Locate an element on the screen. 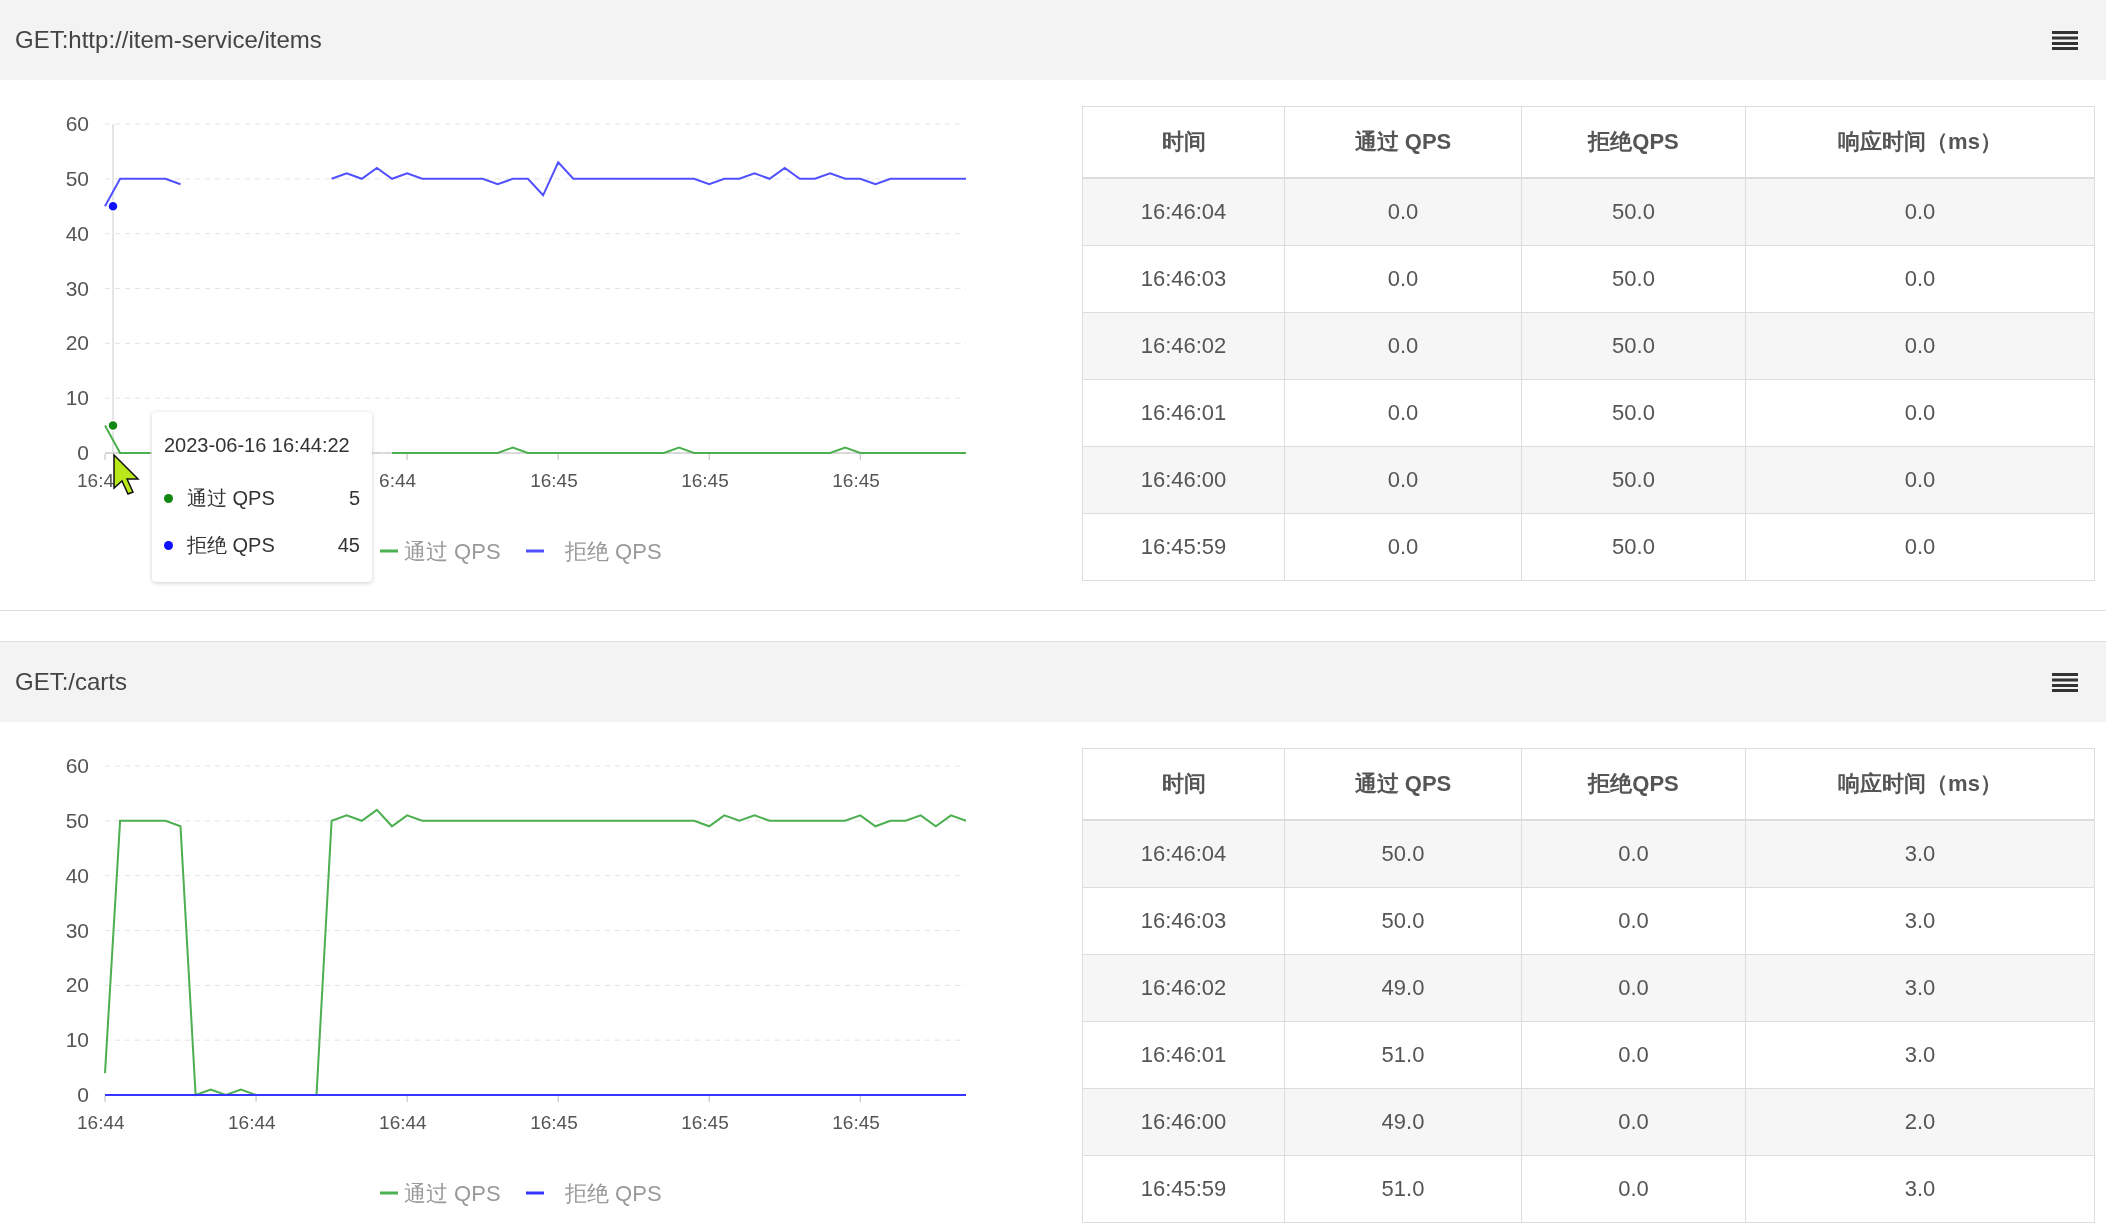 This screenshot has height=1232, width=2106. tooltip-value: 45 is located at coordinates (348, 545).